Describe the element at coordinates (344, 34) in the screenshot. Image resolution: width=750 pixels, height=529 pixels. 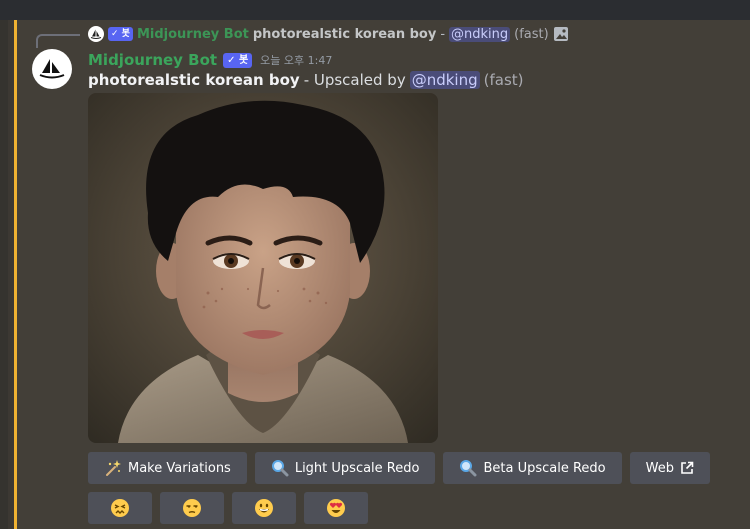
I see `reply-prompt: photorealstic korean boy` at that location.